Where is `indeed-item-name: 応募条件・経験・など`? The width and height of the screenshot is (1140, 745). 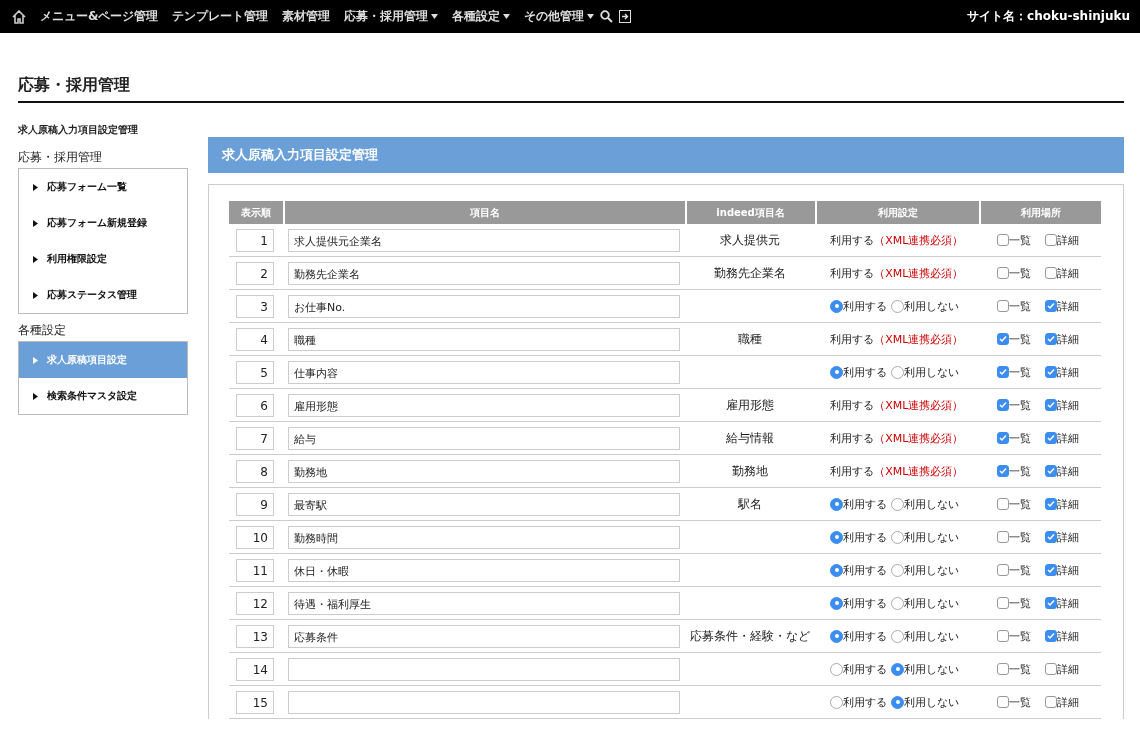
indeed-item-name: 応募条件・経験・など is located at coordinates (749, 636).